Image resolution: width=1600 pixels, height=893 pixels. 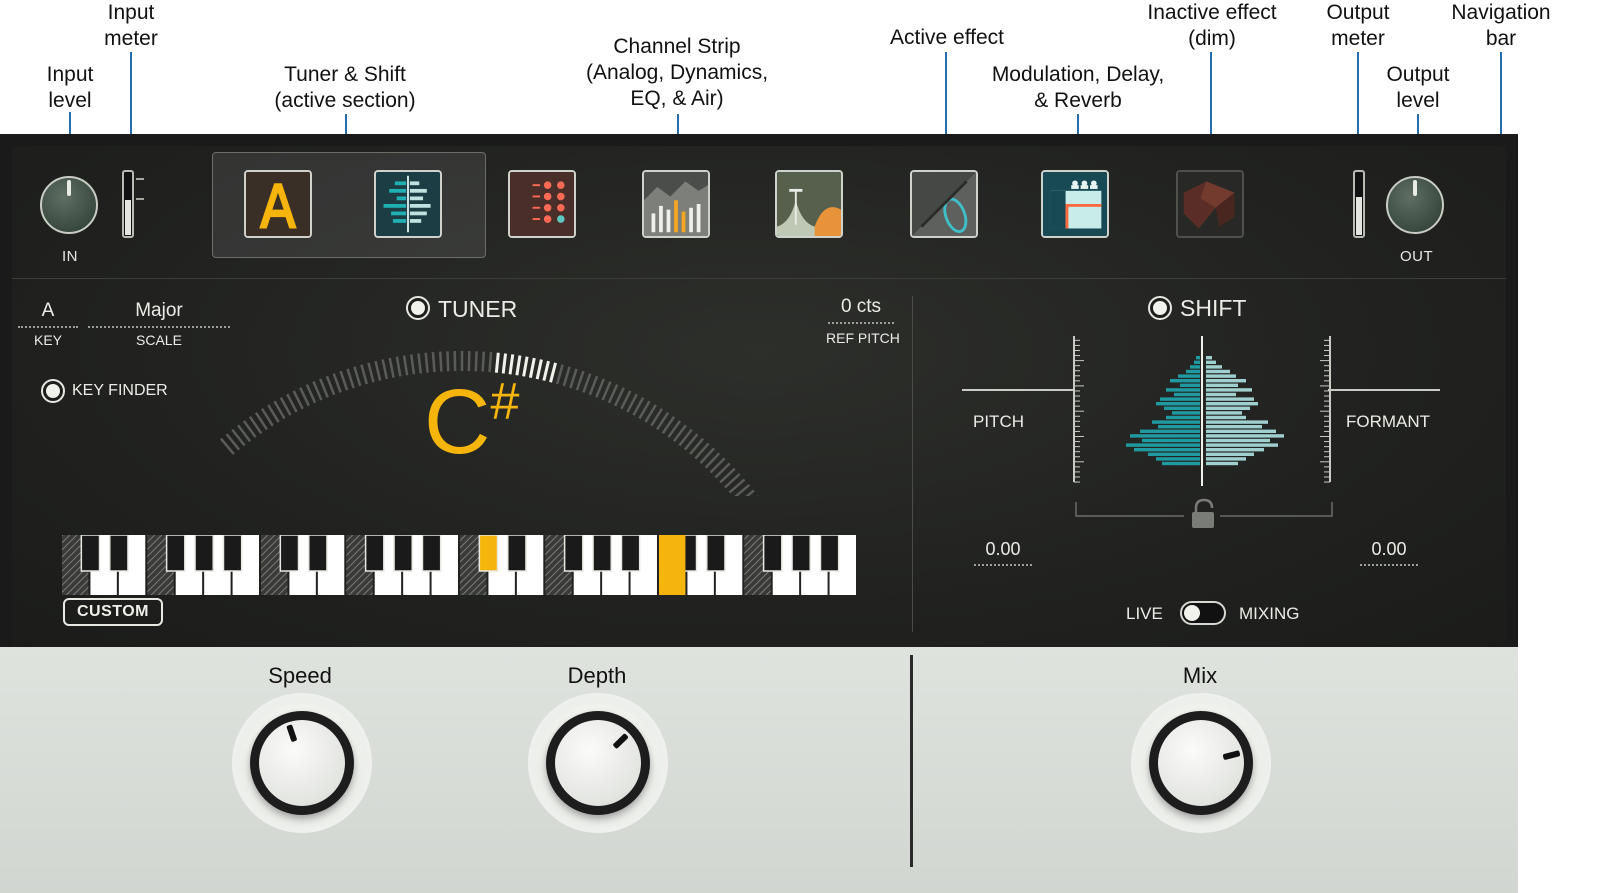 I want to click on modulation-delay-icon, so click(x=1075, y=204).